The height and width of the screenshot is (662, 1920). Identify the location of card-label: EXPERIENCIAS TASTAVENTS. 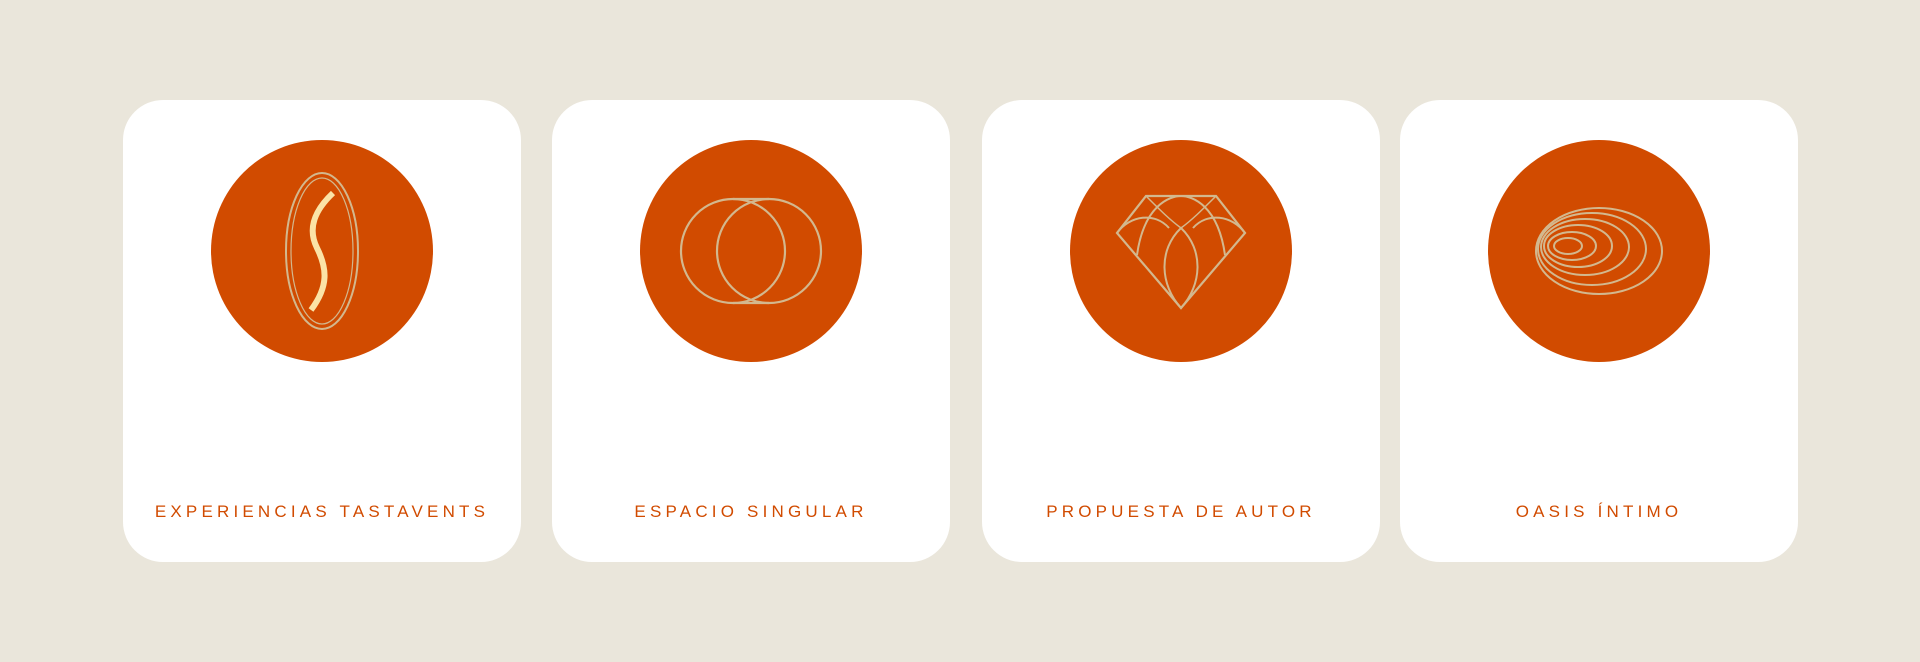
(322, 511).